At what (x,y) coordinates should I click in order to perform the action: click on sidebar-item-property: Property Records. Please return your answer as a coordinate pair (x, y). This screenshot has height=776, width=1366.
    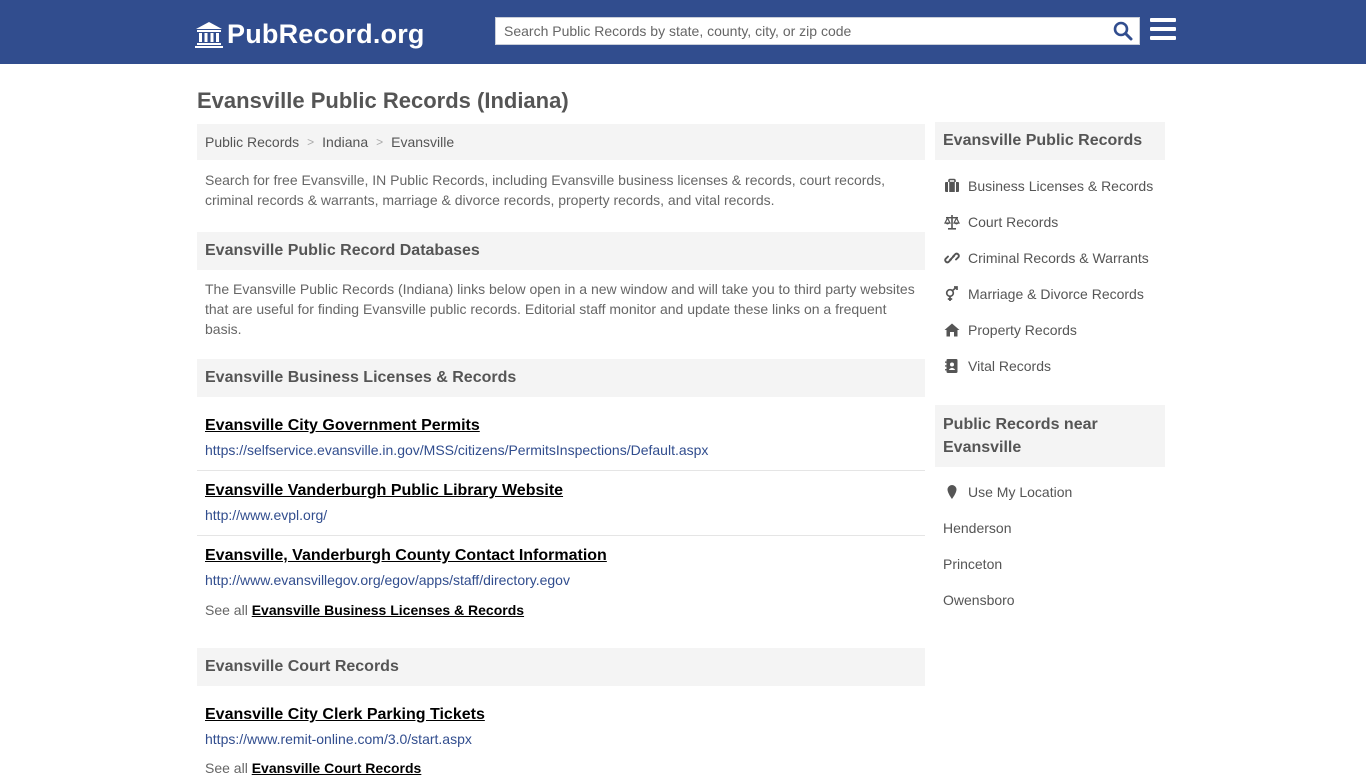
    Looking at the image, I should click on (1010, 330).